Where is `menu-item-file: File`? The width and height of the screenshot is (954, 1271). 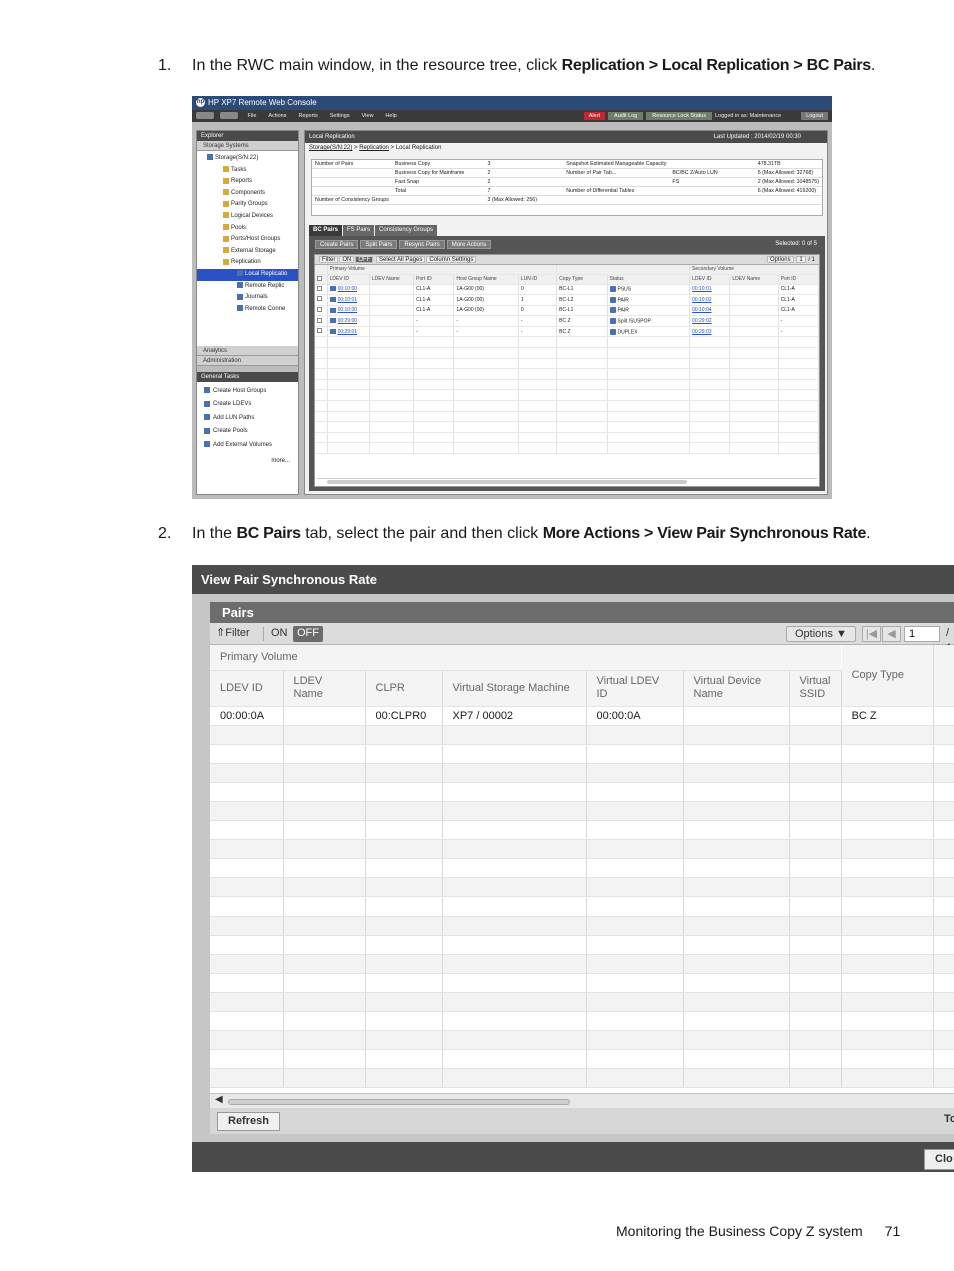 menu-item-file: File is located at coordinates (252, 116).